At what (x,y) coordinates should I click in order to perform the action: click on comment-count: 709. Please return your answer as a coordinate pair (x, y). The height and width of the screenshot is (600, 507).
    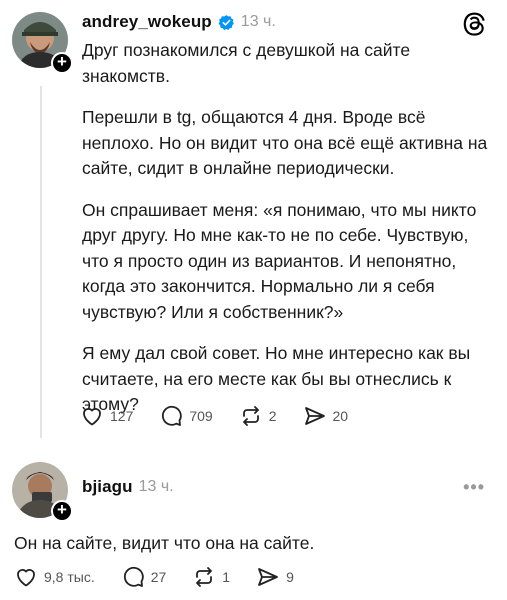
    Looking at the image, I should click on (201, 416).